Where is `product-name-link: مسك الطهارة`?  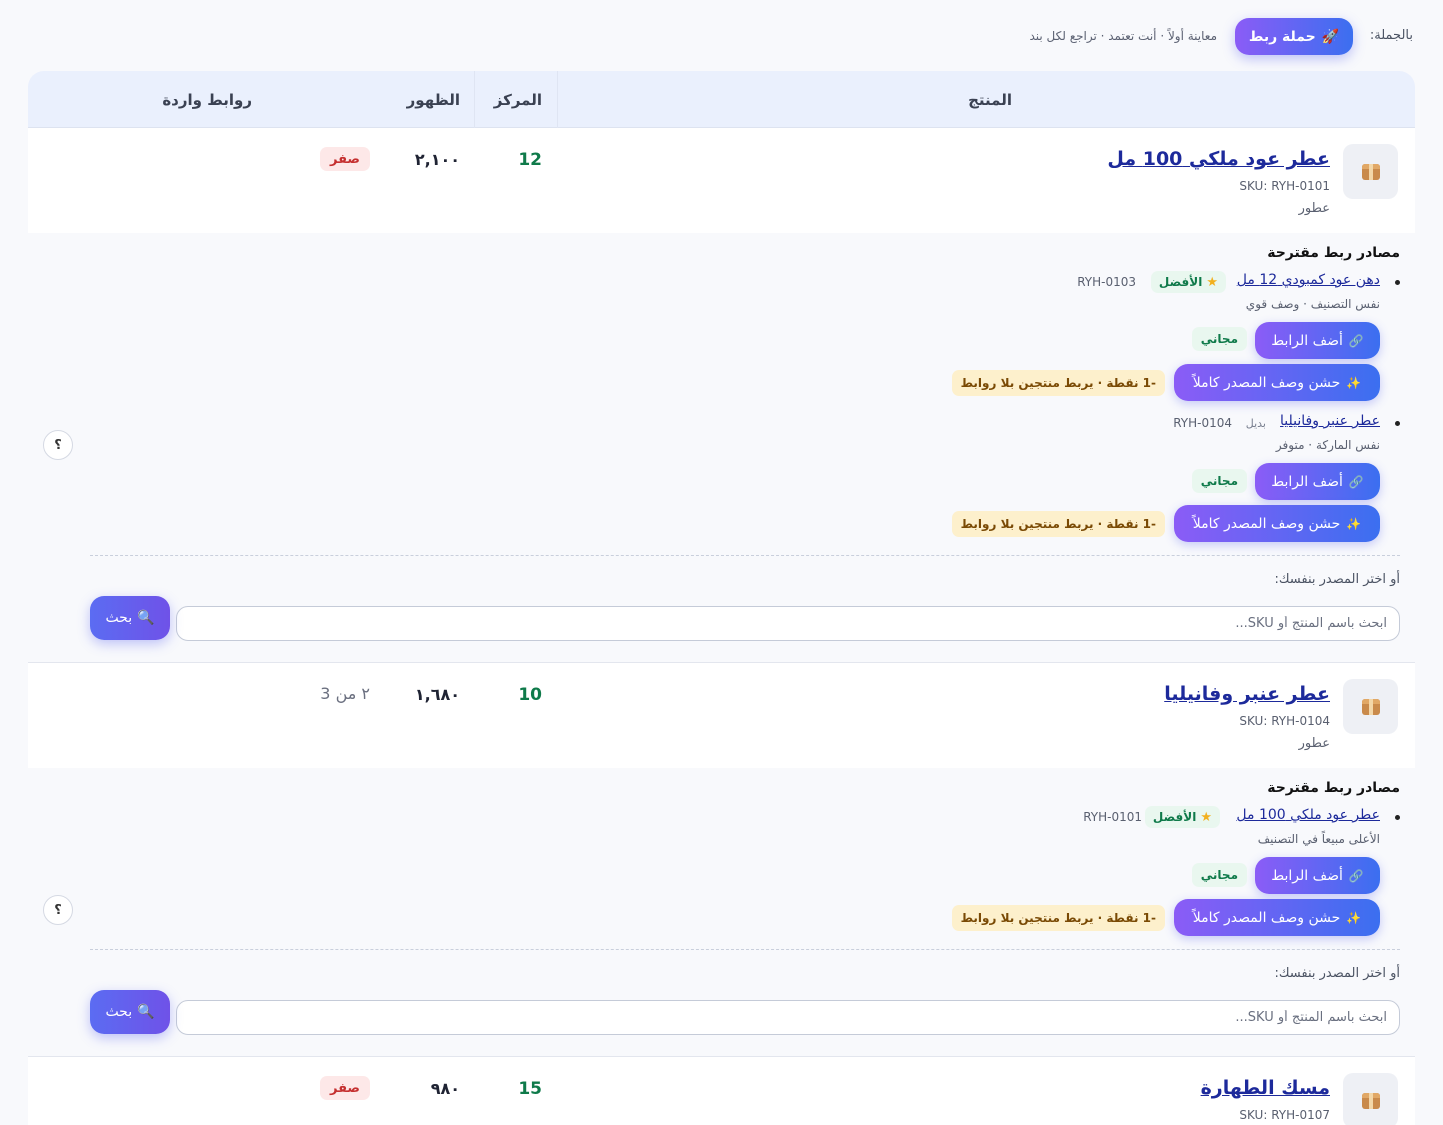 product-name-link: مسك الطهارة is located at coordinates (1265, 1088).